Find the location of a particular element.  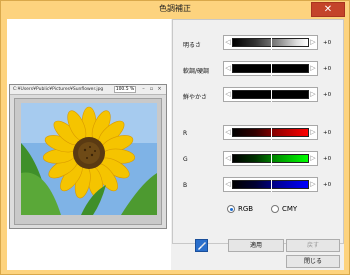

saturation-slider: ◁ ▷ is located at coordinates (270, 94).